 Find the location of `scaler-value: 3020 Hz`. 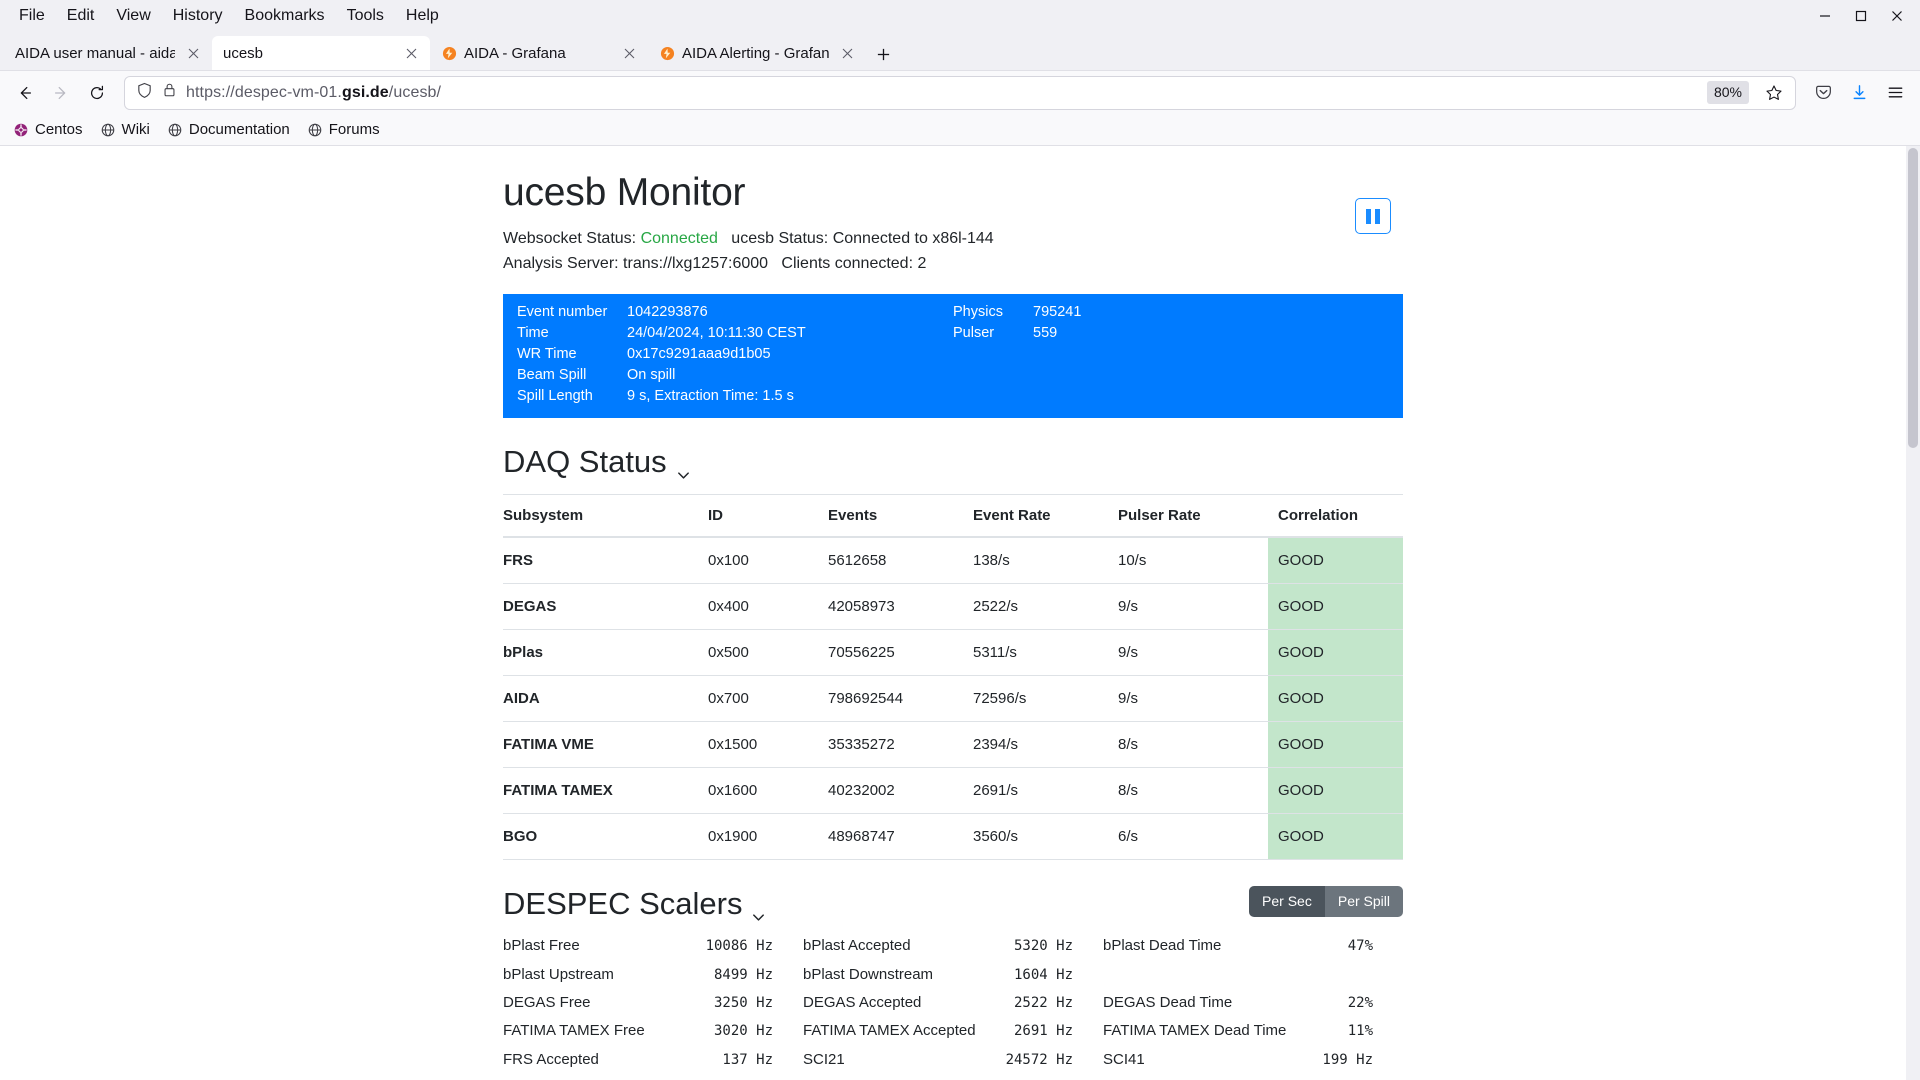

scaler-value: 3020 Hz is located at coordinates (739, 1031).